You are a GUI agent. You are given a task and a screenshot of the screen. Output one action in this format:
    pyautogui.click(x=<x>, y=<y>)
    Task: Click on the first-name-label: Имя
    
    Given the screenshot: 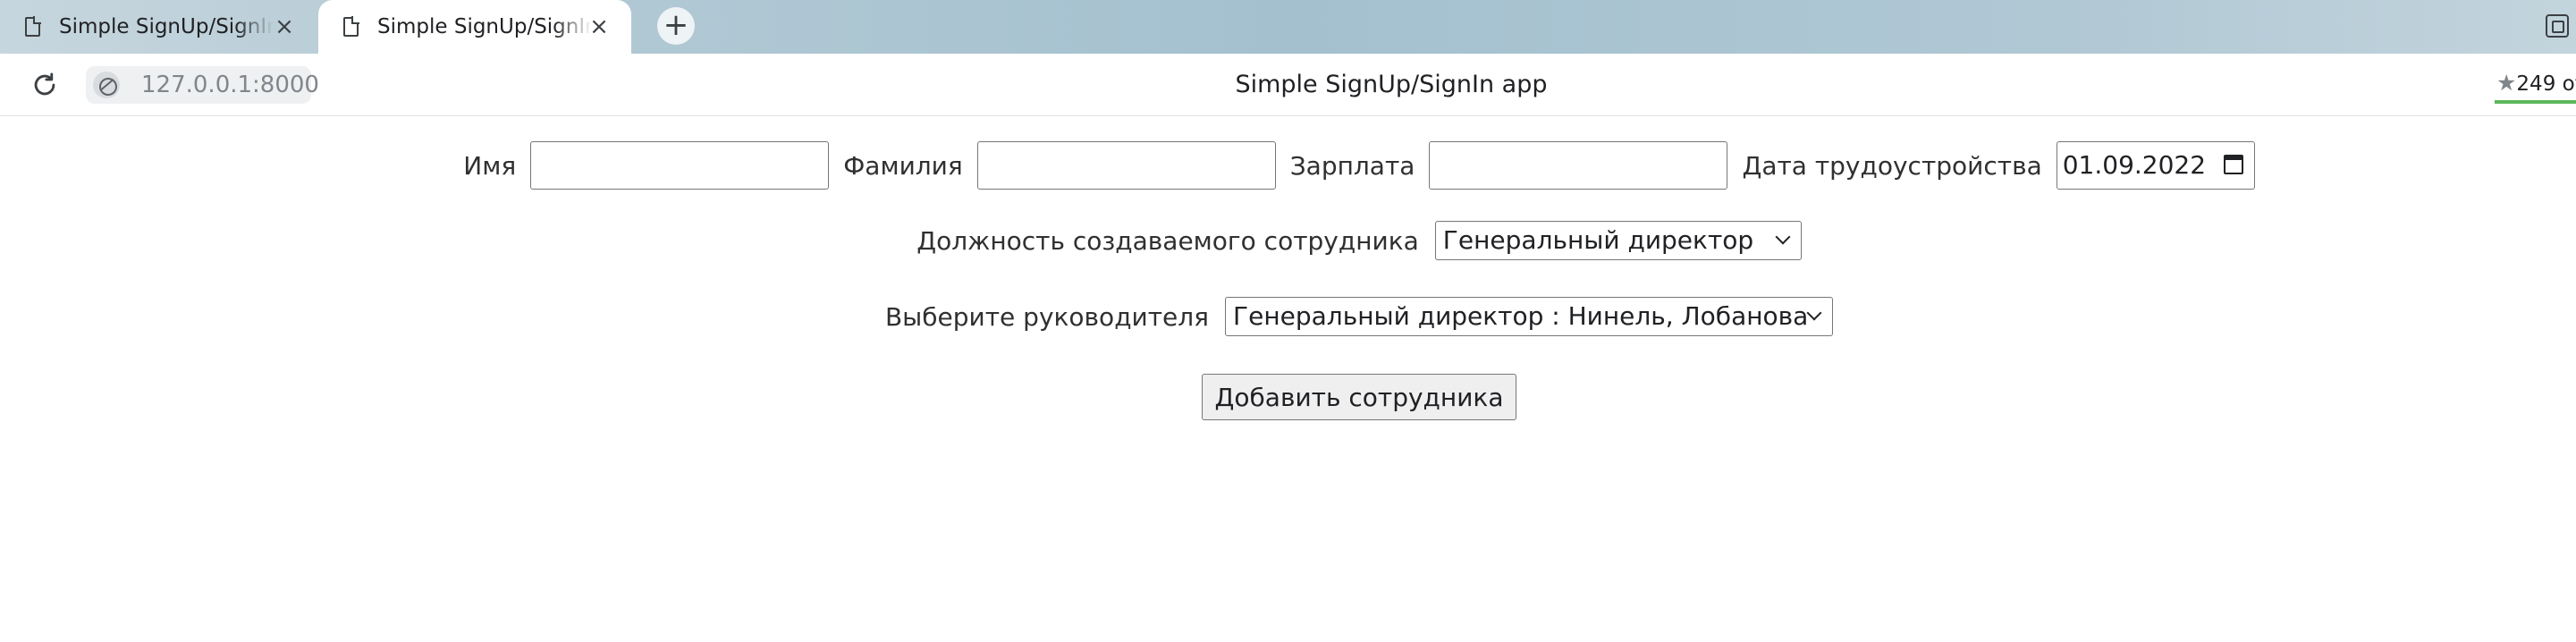 What is the action you would take?
    pyautogui.click(x=490, y=165)
    